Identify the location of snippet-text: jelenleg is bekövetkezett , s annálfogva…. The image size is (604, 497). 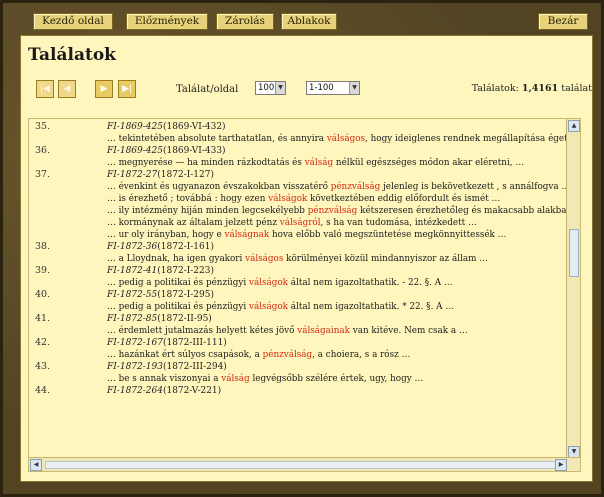
(473, 187).